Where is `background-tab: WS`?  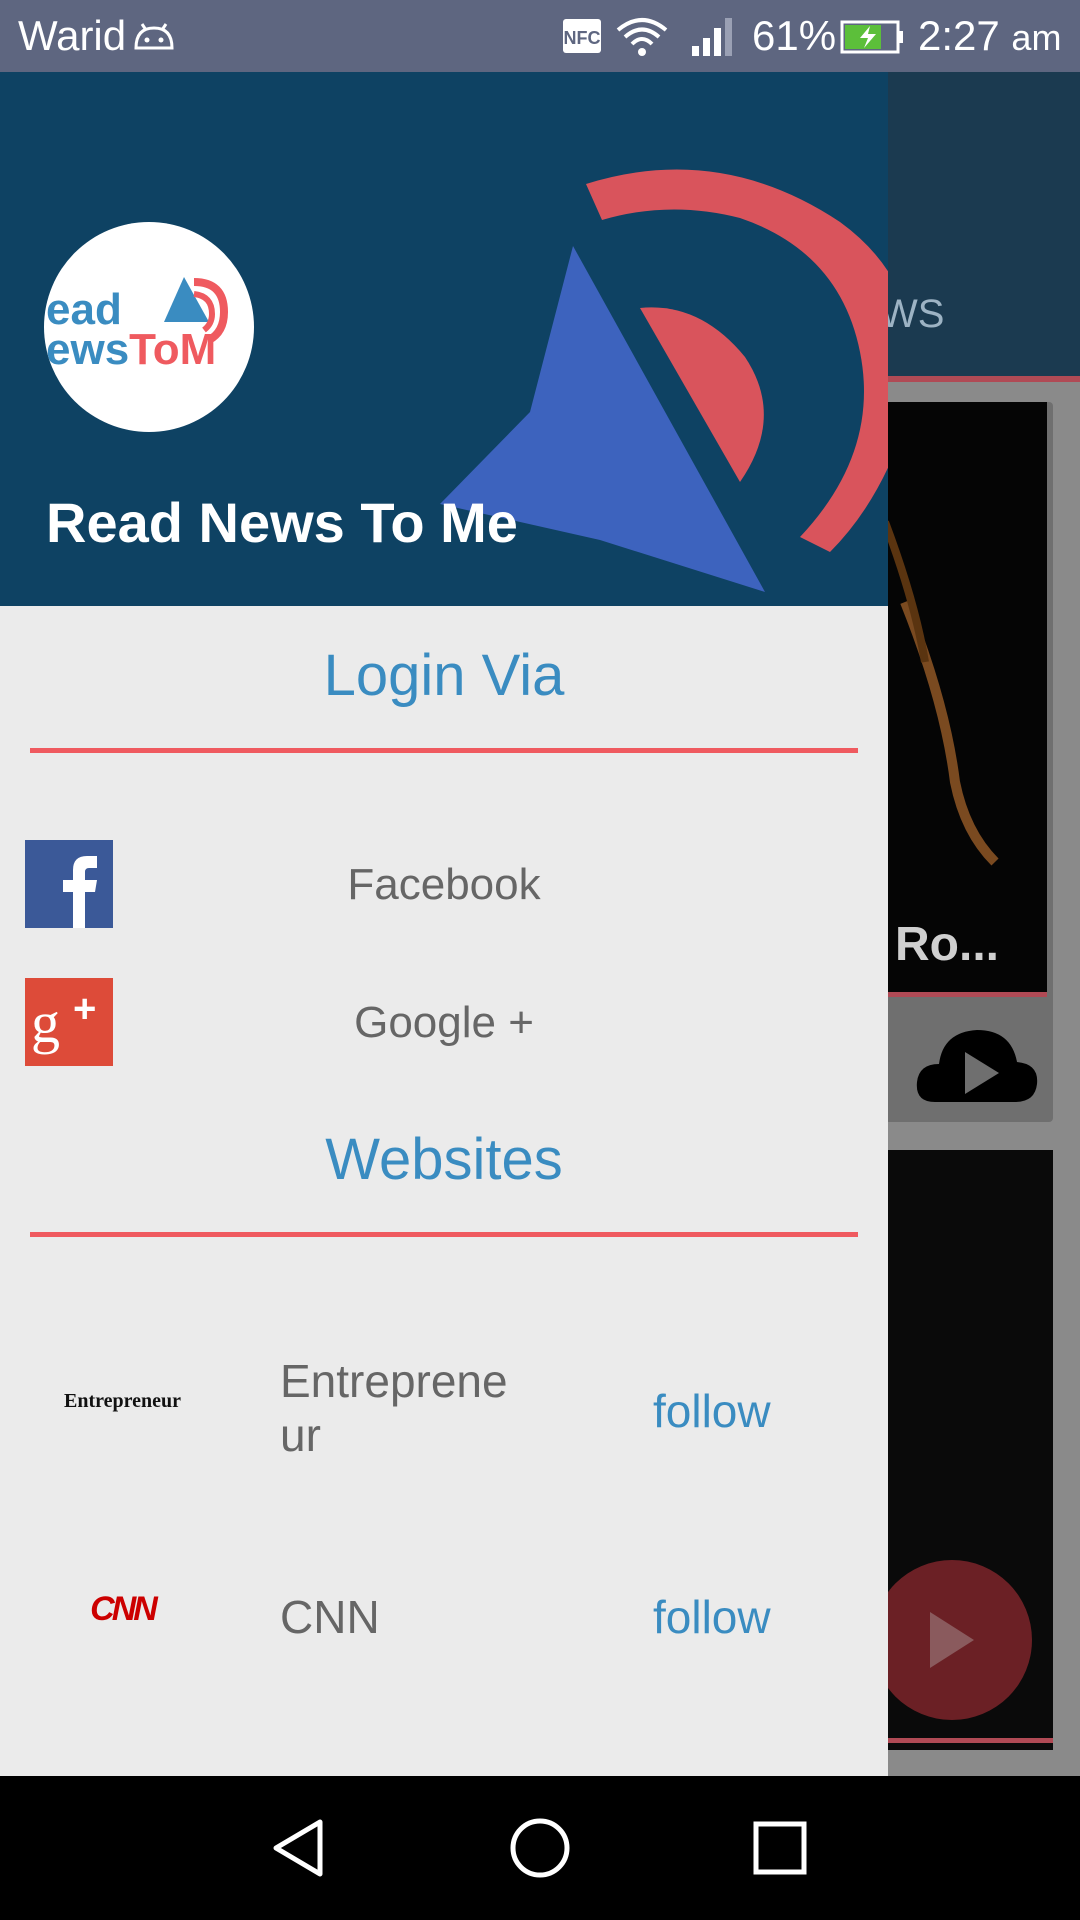
background-tab: WS is located at coordinates (912, 314).